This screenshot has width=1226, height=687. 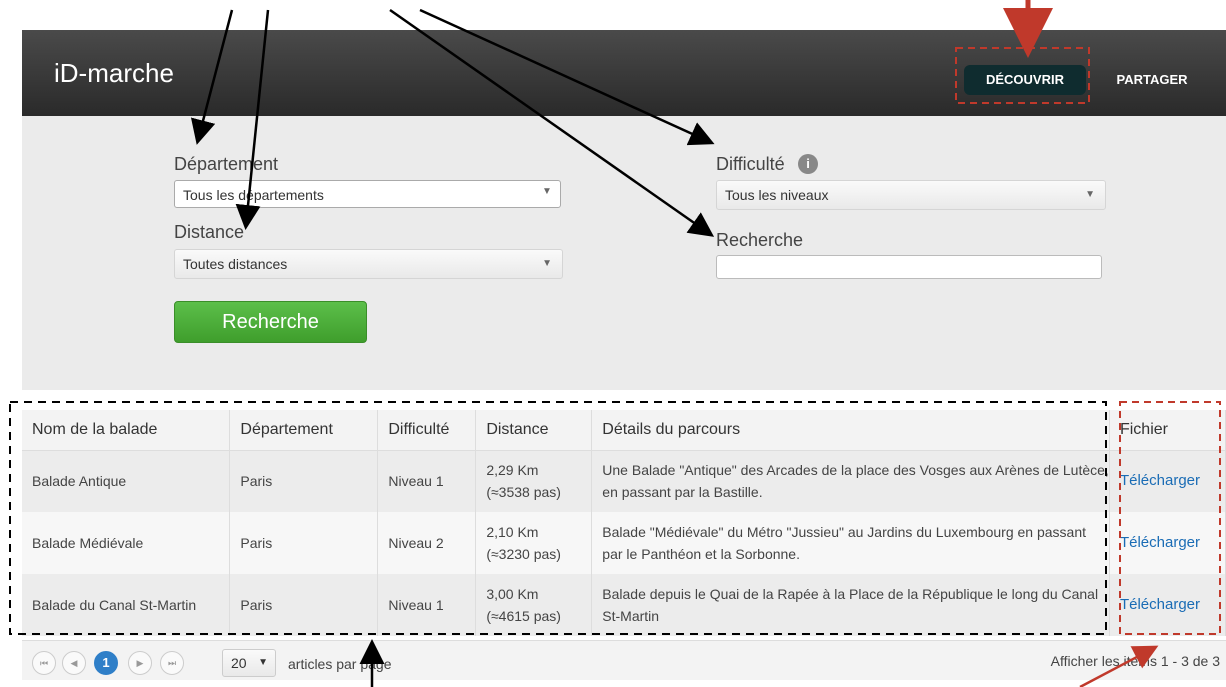 I want to click on distance-select: Toutes distances ▼, so click(x=368, y=264).